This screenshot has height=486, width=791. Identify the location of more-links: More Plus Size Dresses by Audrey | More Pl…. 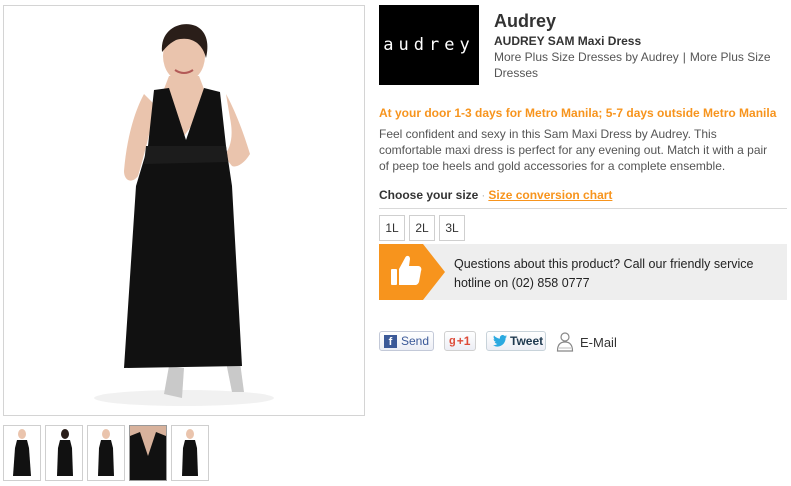
(640, 65).